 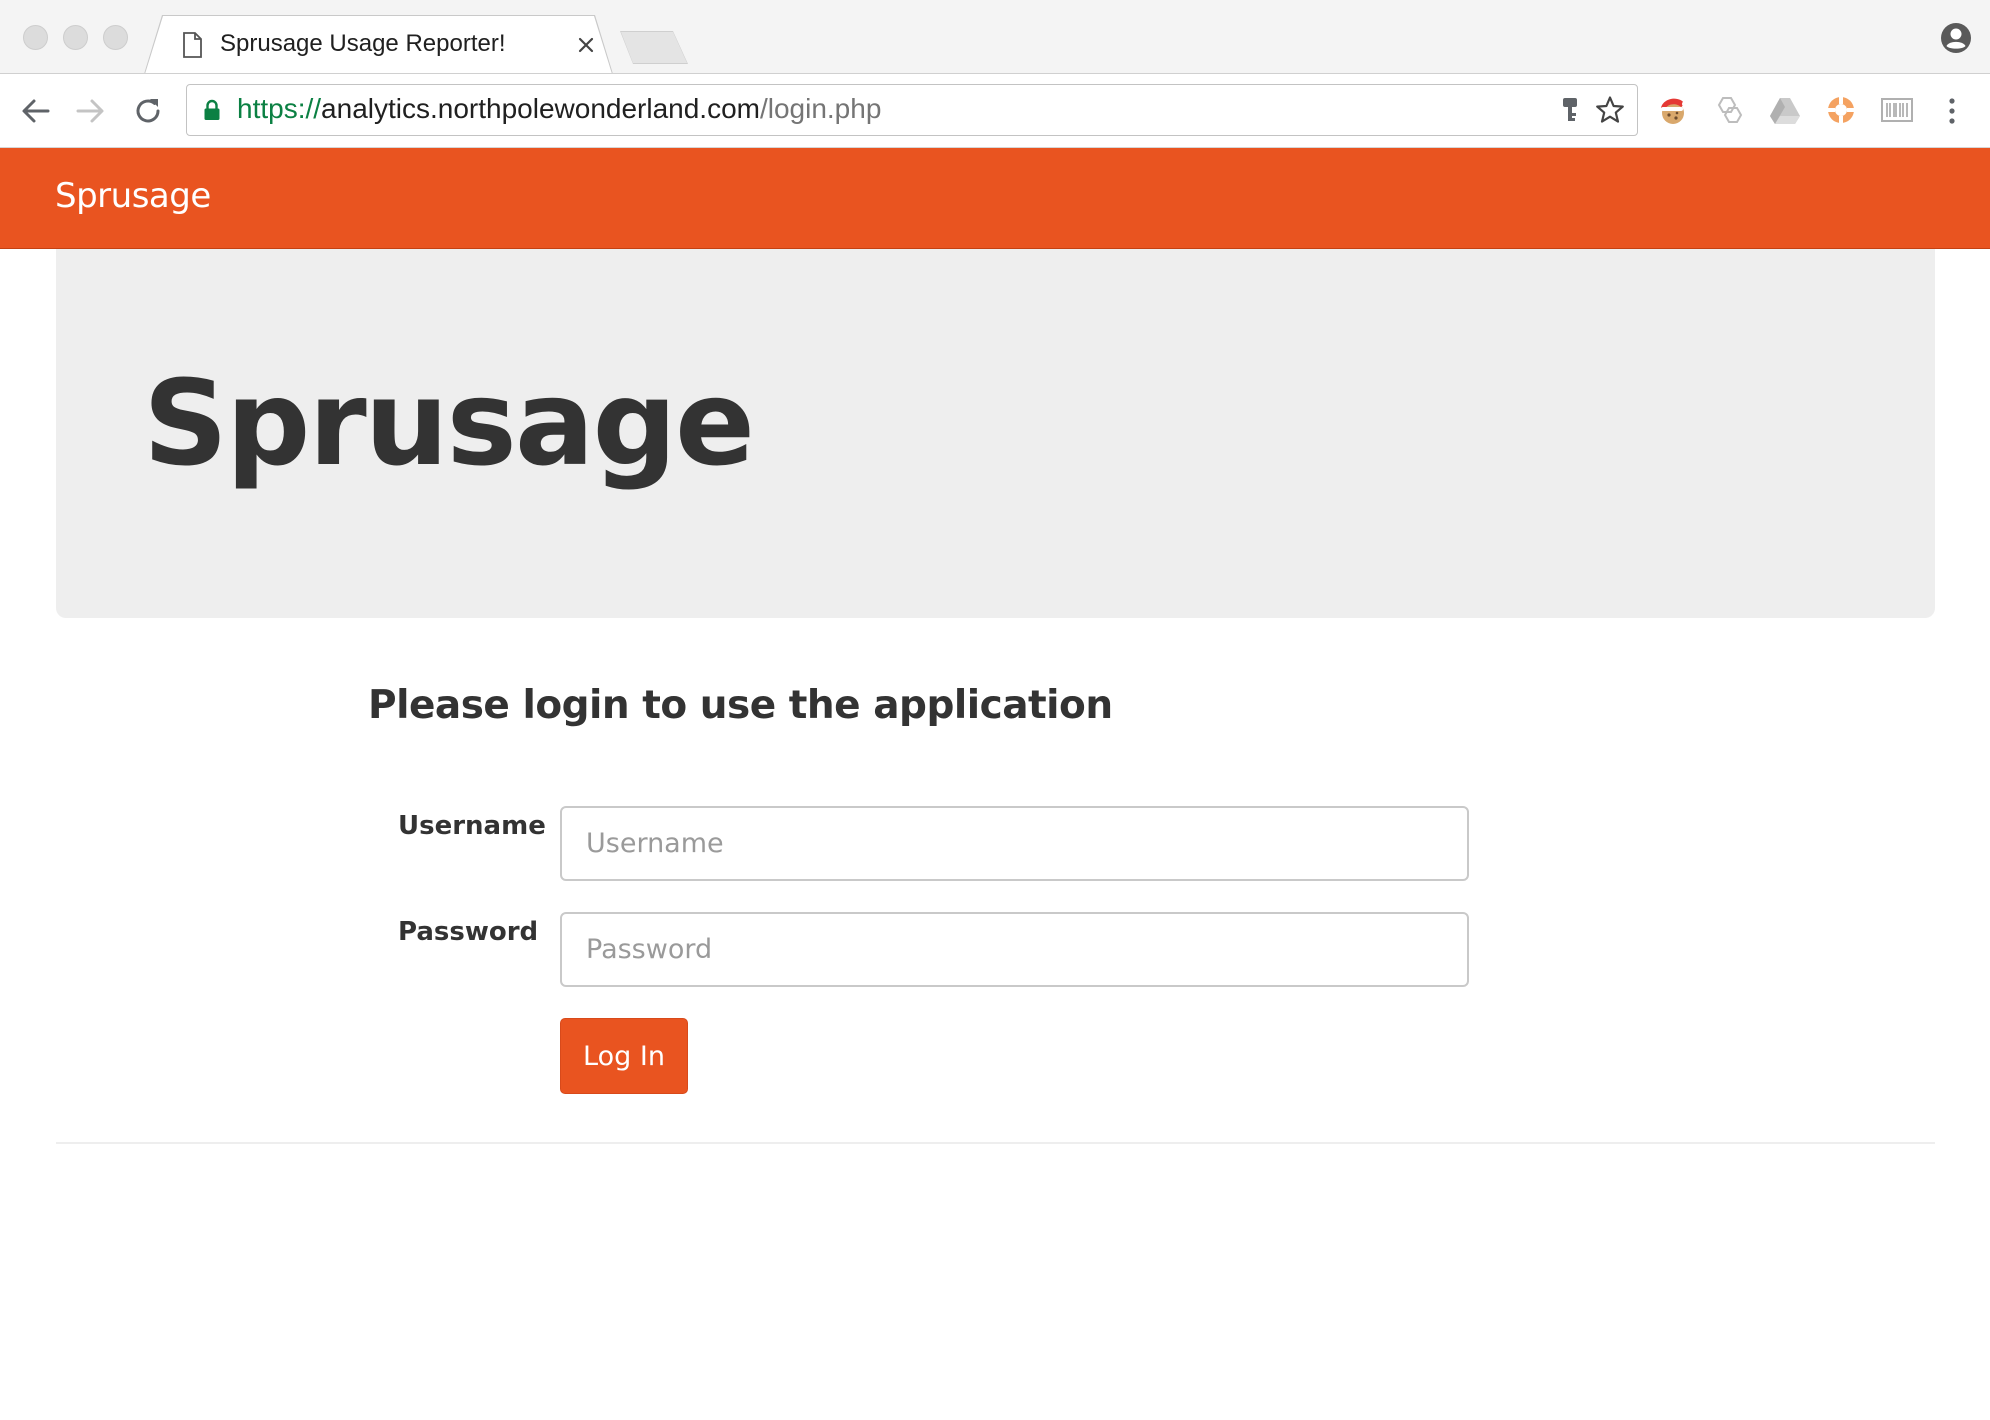 I want to click on bookmark-star-icon, so click(x=1610, y=110).